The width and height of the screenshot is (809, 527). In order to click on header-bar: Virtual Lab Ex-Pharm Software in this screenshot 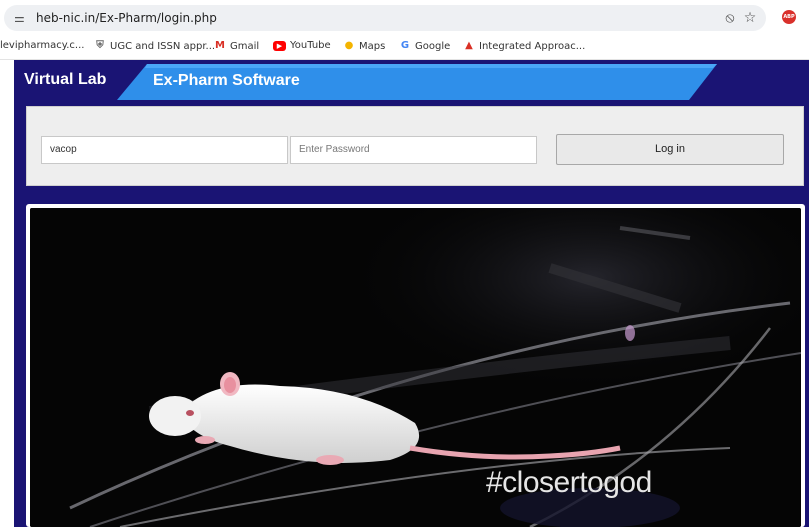, I will do `click(411, 80)`.